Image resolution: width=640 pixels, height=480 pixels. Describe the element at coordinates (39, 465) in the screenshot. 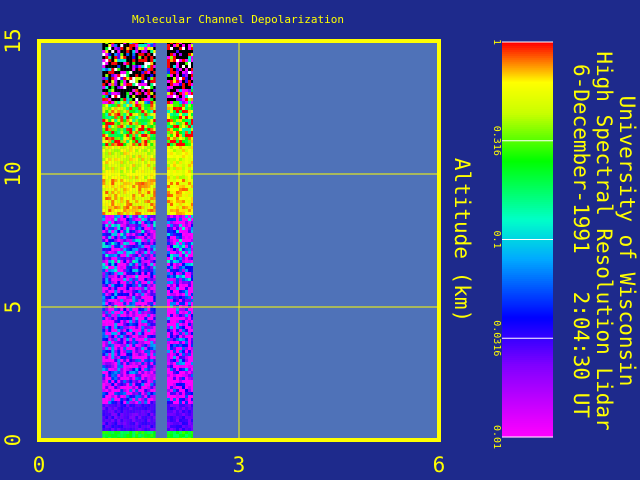

I see `x-tick-label: 0` at that location.